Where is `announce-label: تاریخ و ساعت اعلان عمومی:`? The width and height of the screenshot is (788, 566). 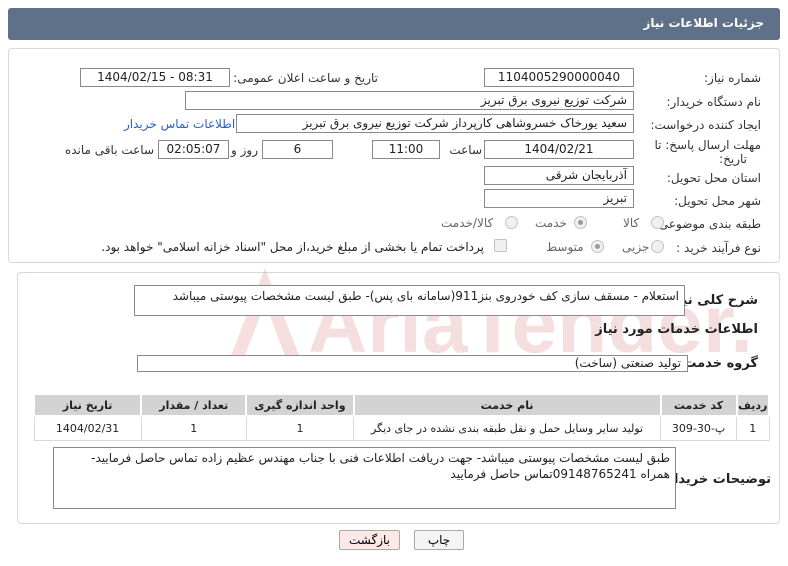
announce-label: تاریخ و ساعت اعلان عمومی: is located at coordinates (305, 78).